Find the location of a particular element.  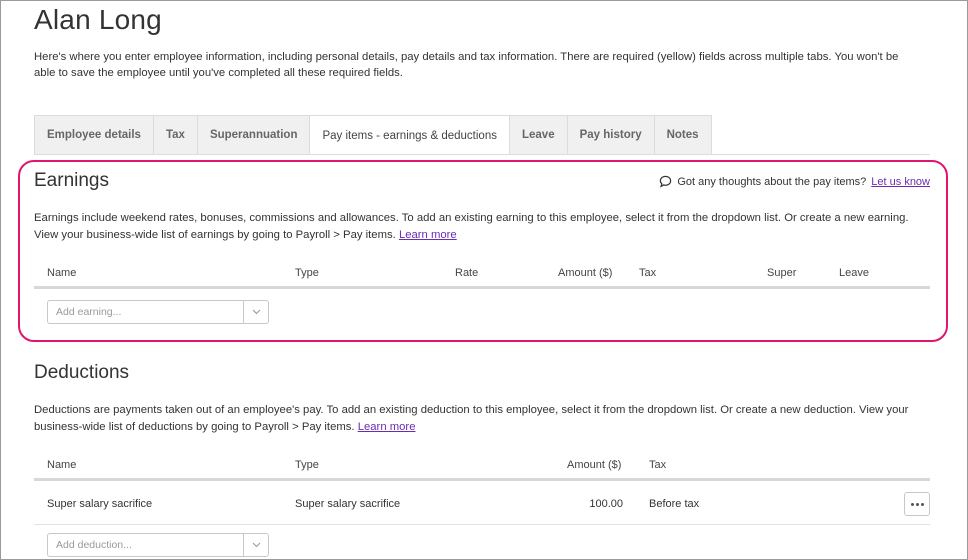

deduction-amount: 100.00 is located at coordinates (606, 504).